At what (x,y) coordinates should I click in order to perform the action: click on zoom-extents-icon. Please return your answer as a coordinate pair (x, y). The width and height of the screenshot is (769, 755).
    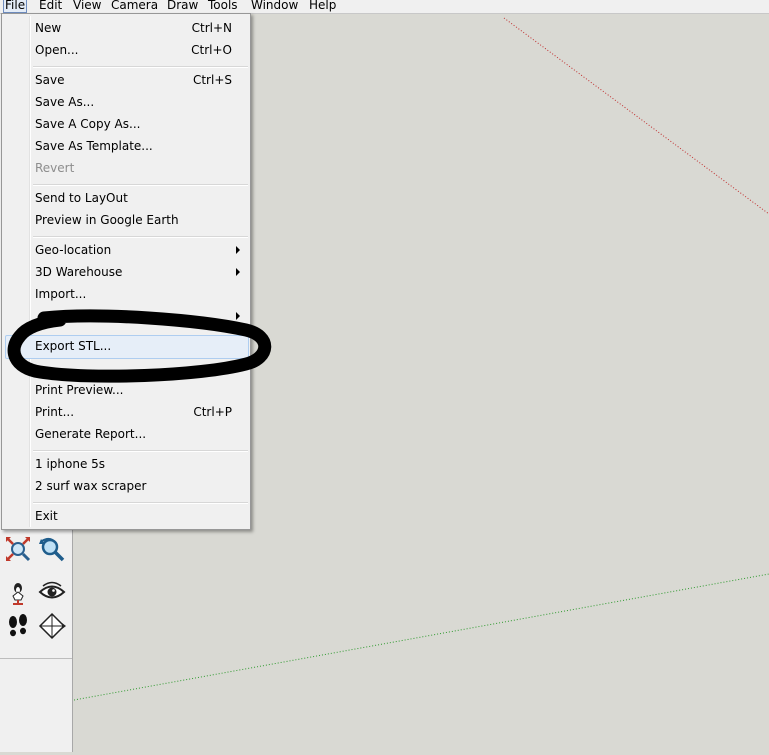
    Looking at the image, I should click on (18, 549).